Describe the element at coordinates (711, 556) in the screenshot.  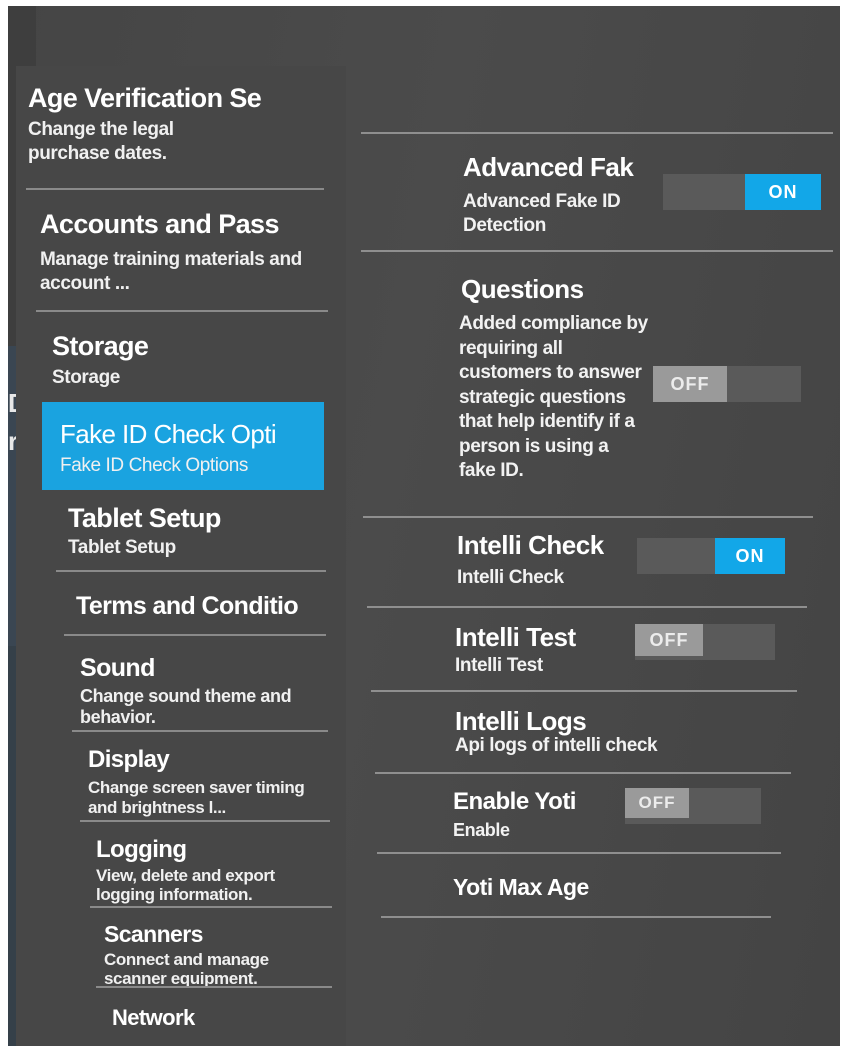
I see `intelli-check-toggle: ON` at that location.